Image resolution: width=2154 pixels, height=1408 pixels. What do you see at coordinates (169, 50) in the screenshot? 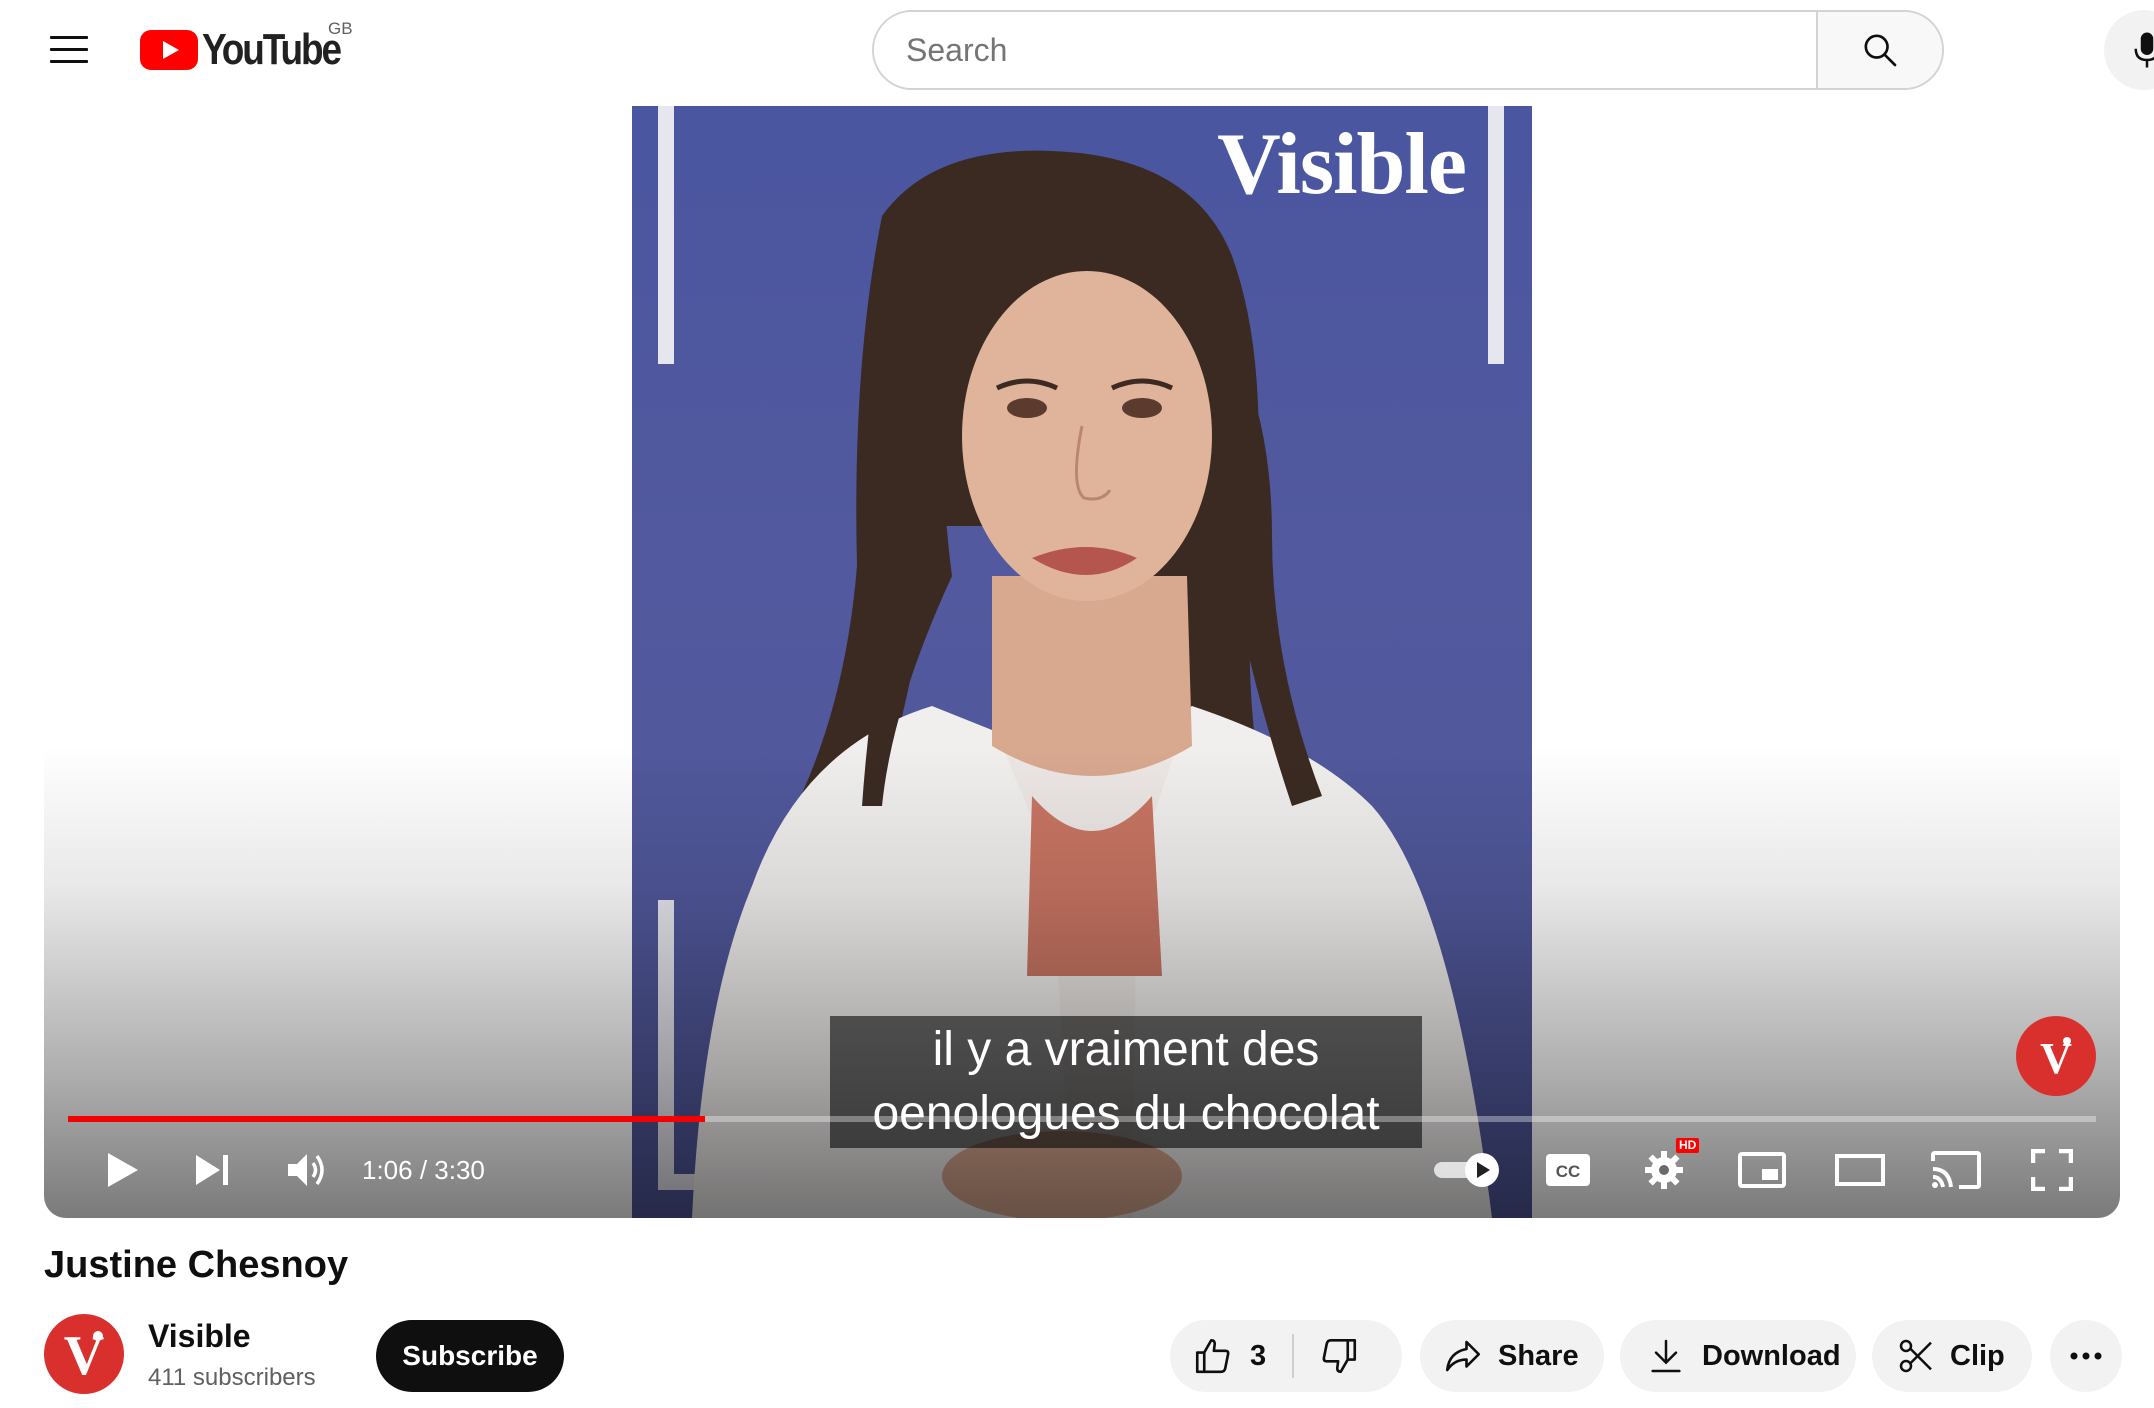
I see `youtube-logo-icon` at bounding box center [169, 50].